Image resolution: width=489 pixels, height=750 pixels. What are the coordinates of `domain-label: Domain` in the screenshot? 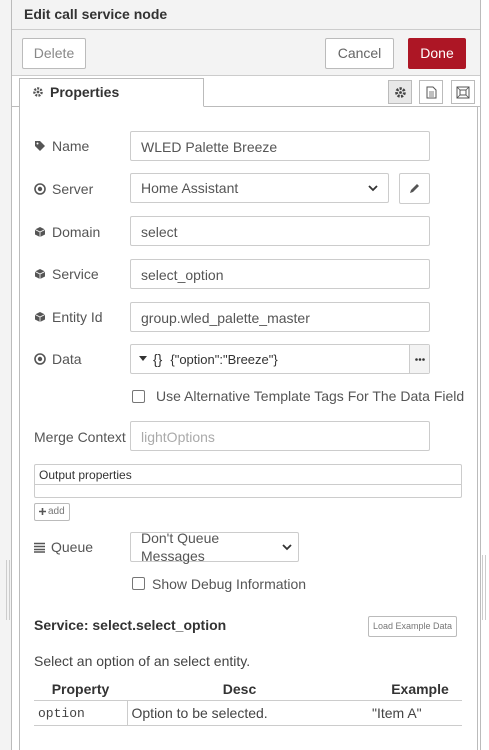 It's located at (67, 232).